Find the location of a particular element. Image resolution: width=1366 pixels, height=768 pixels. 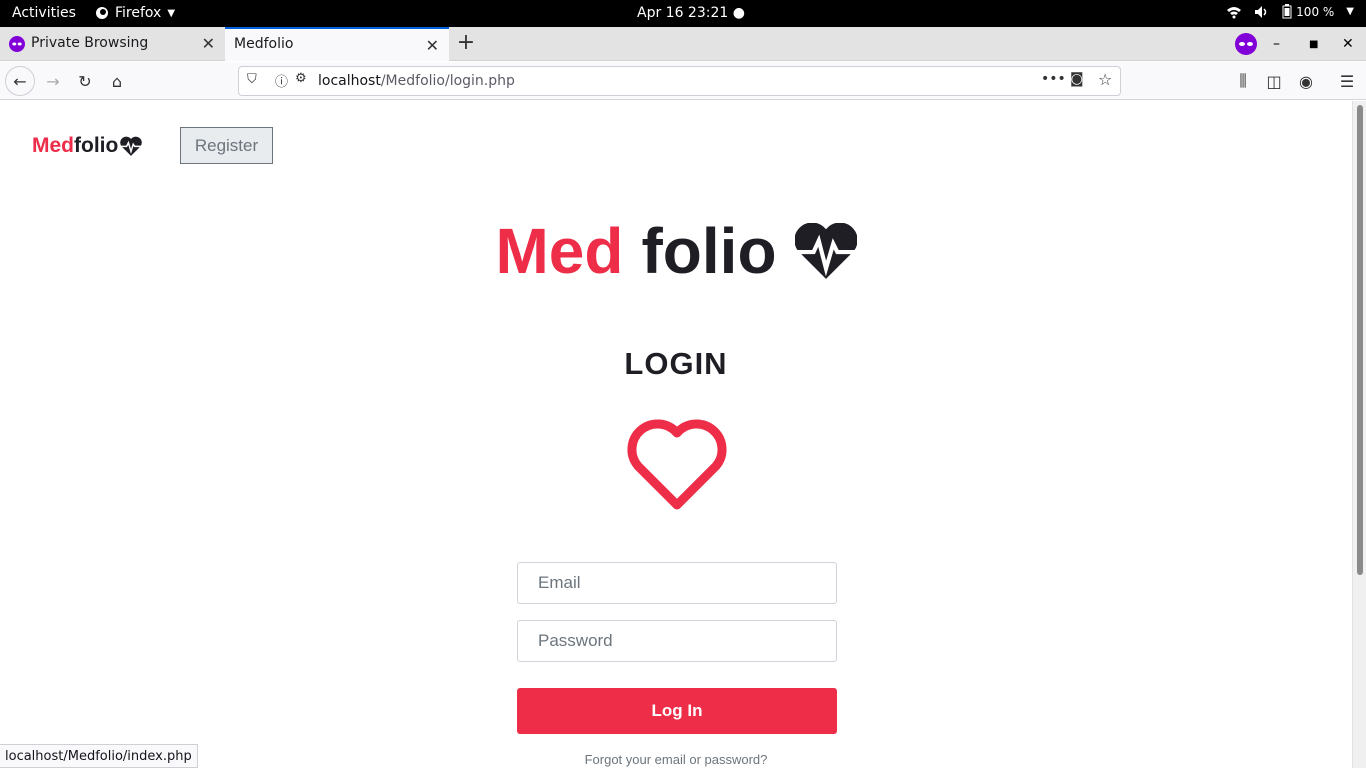

brand-logo: Med folio is located at coordinates (87, 146).